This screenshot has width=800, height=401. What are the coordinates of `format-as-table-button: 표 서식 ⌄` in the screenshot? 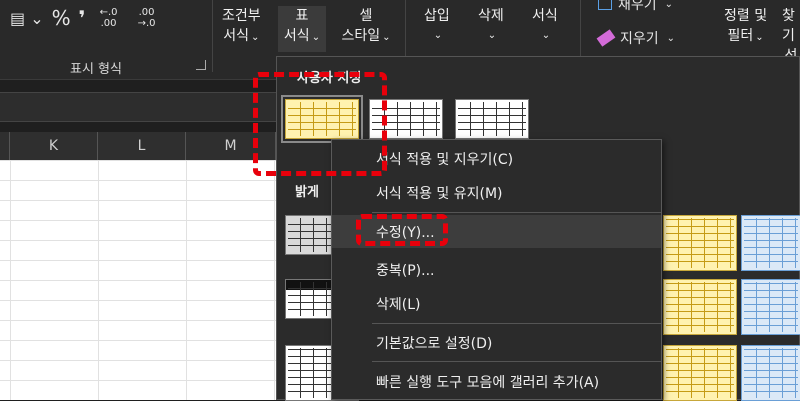 It's located at (302, 29).